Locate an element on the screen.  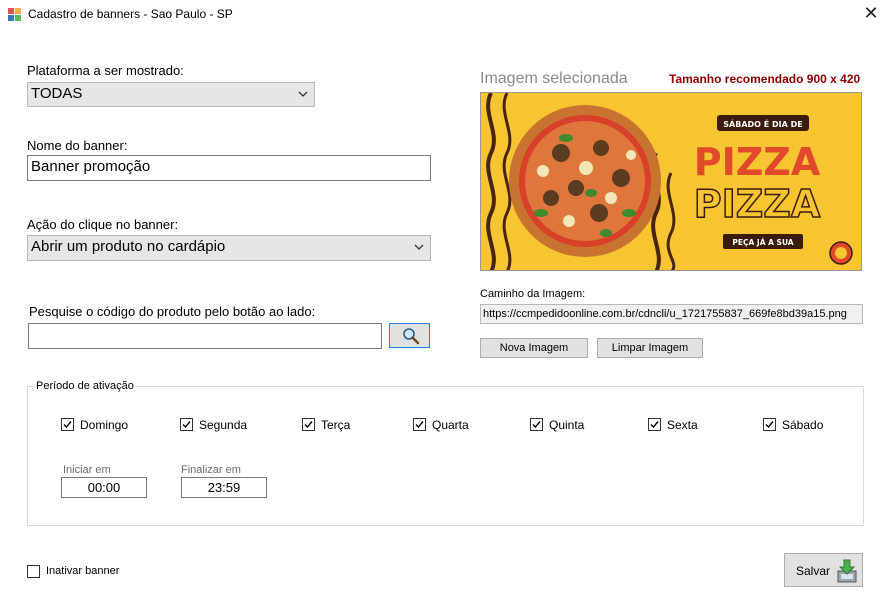
platform-label: Plataforma a ser mostrado: is located at coordinates (105, 70).